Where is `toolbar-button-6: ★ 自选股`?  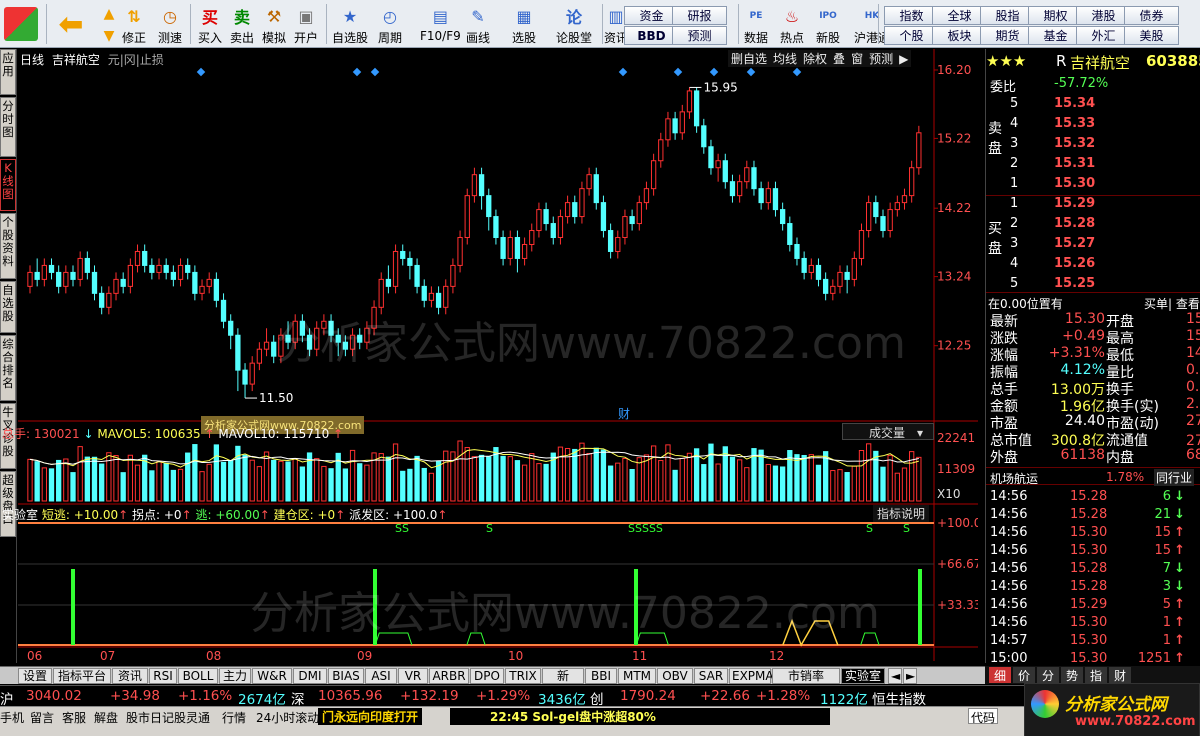
toolbar-button-6: ★ 自选股 is located at coordinates (350, 24).